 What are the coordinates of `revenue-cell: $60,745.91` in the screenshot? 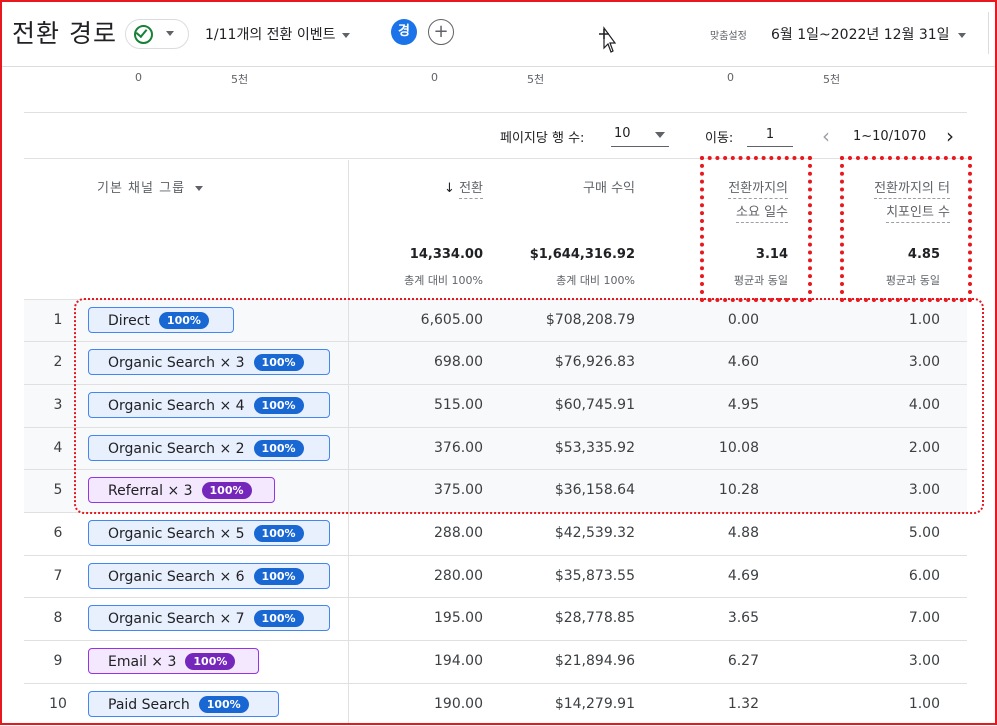 It's located at (594, 405).